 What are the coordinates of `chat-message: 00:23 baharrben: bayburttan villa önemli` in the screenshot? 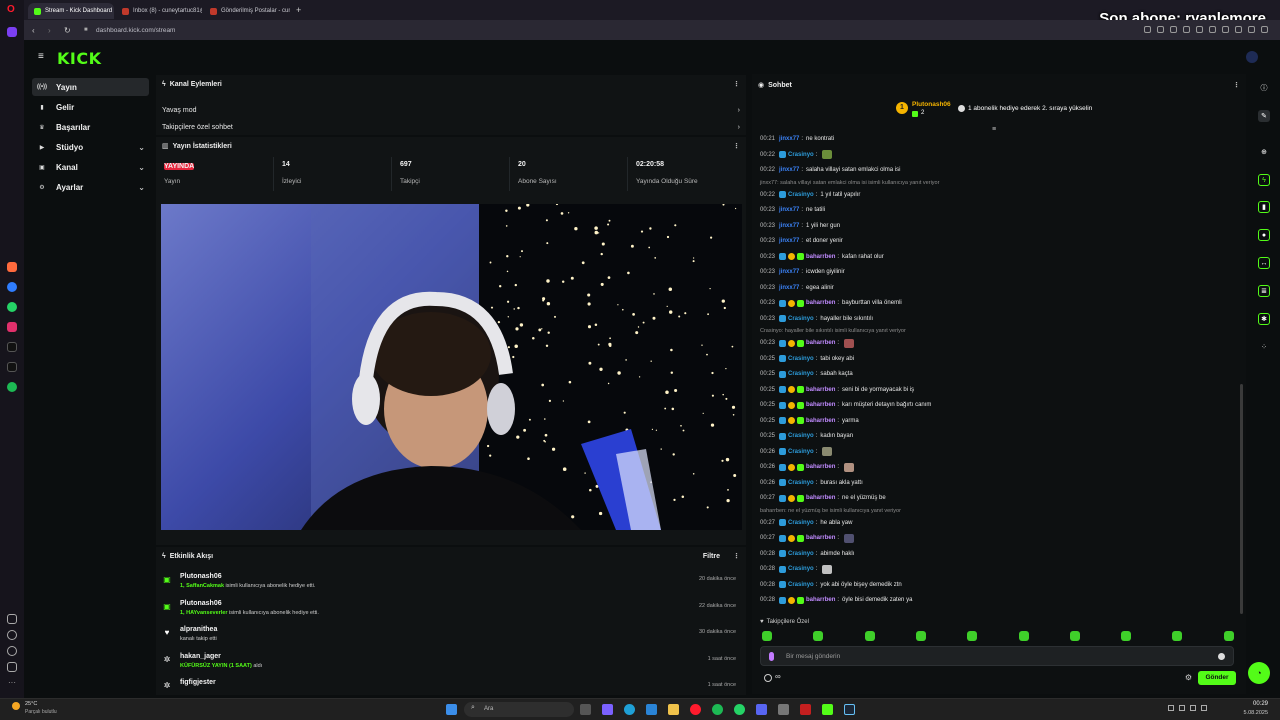 It's located at (831, 303).